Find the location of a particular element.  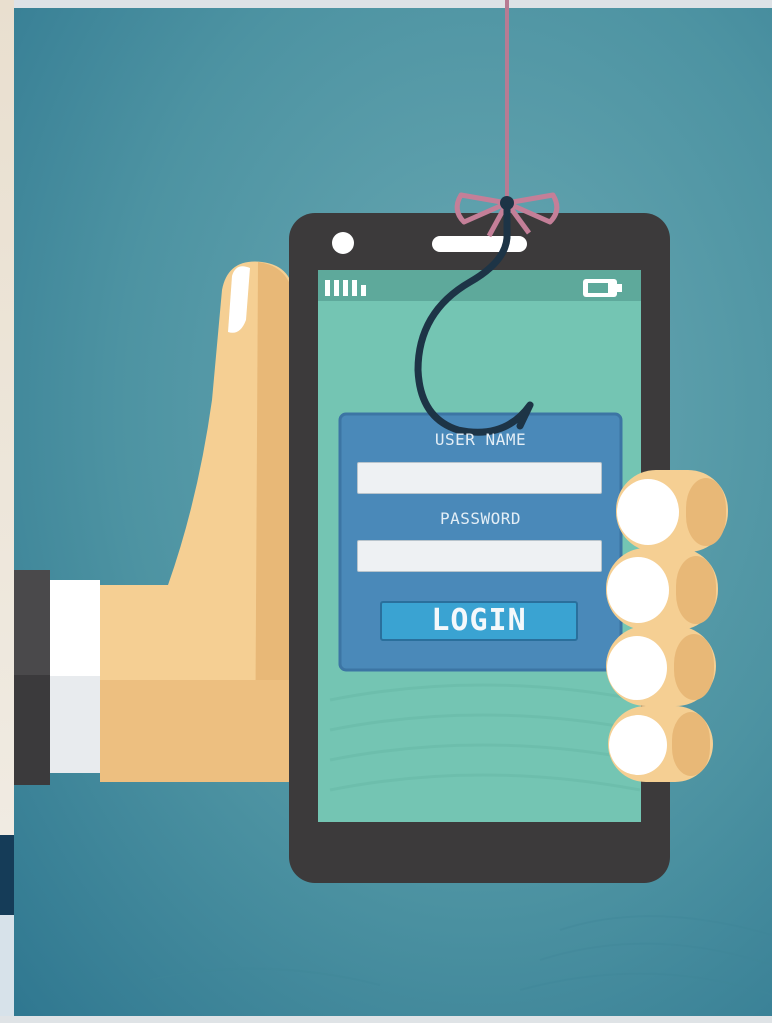

username-input is located at coordinates (479, 478).